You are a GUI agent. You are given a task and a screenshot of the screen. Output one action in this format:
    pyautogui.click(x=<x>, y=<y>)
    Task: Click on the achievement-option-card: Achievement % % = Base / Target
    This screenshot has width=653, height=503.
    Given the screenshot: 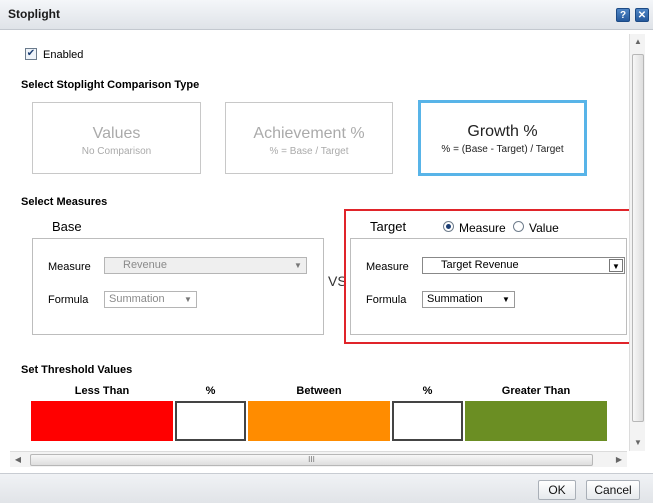 What is the action you would take?
    pyautogui.click(x=309, y=138)
    